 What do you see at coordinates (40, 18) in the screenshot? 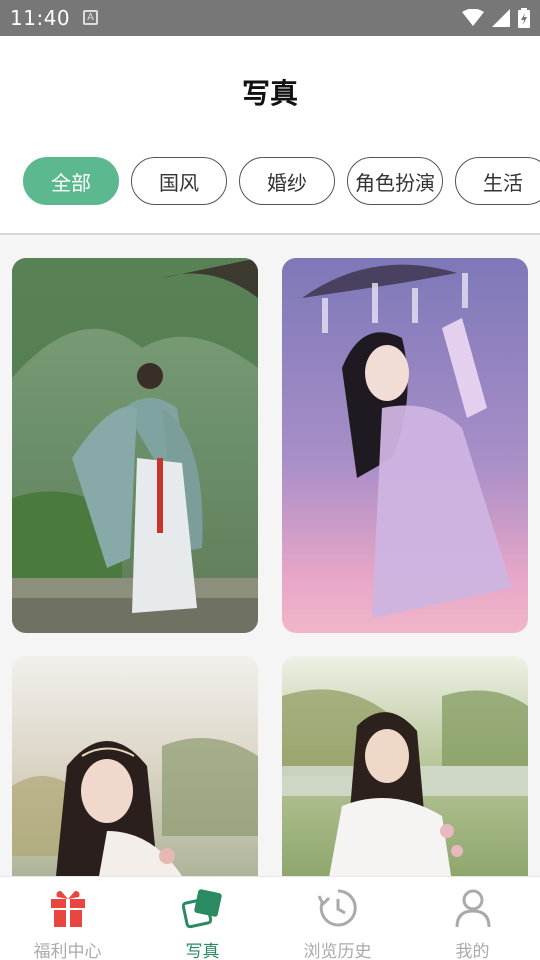
I see `status-time: 11:40` at bounding box center [40, 18].